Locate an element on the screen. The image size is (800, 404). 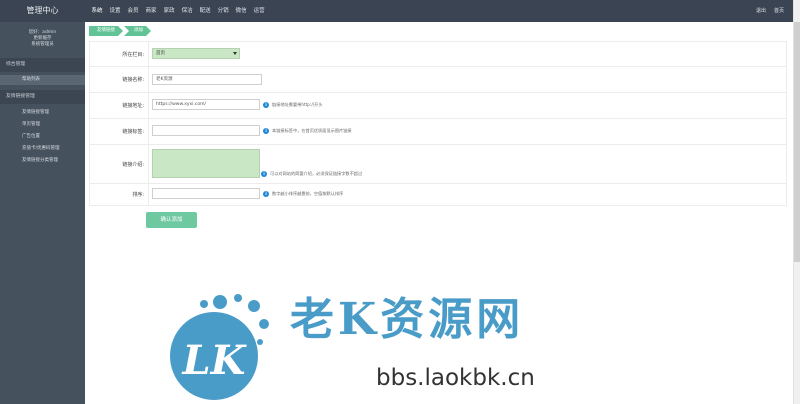
category-select-value: 首页 is located at coordinates (160, 53).